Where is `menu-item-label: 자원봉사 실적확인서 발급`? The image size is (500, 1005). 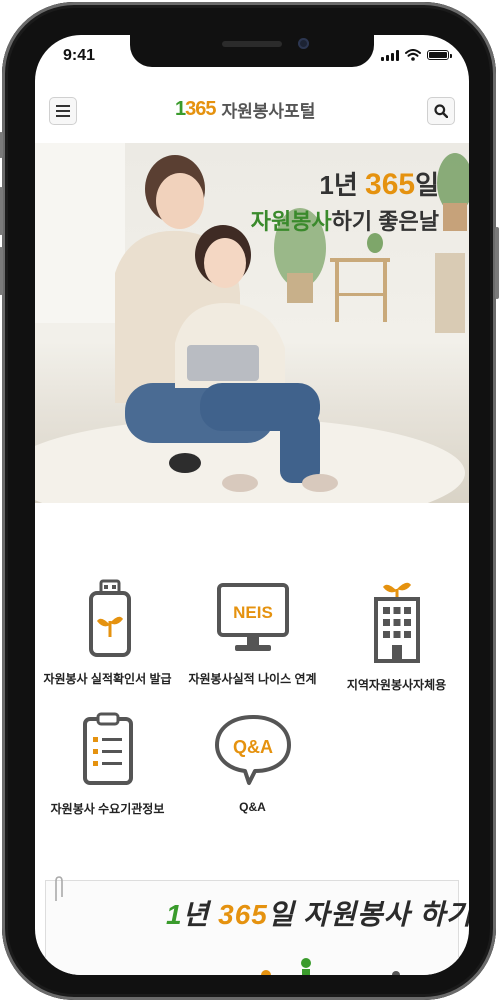 menu-item-label: 자원봉사 실적확인서 발급 is located at coordinates (107, 679).